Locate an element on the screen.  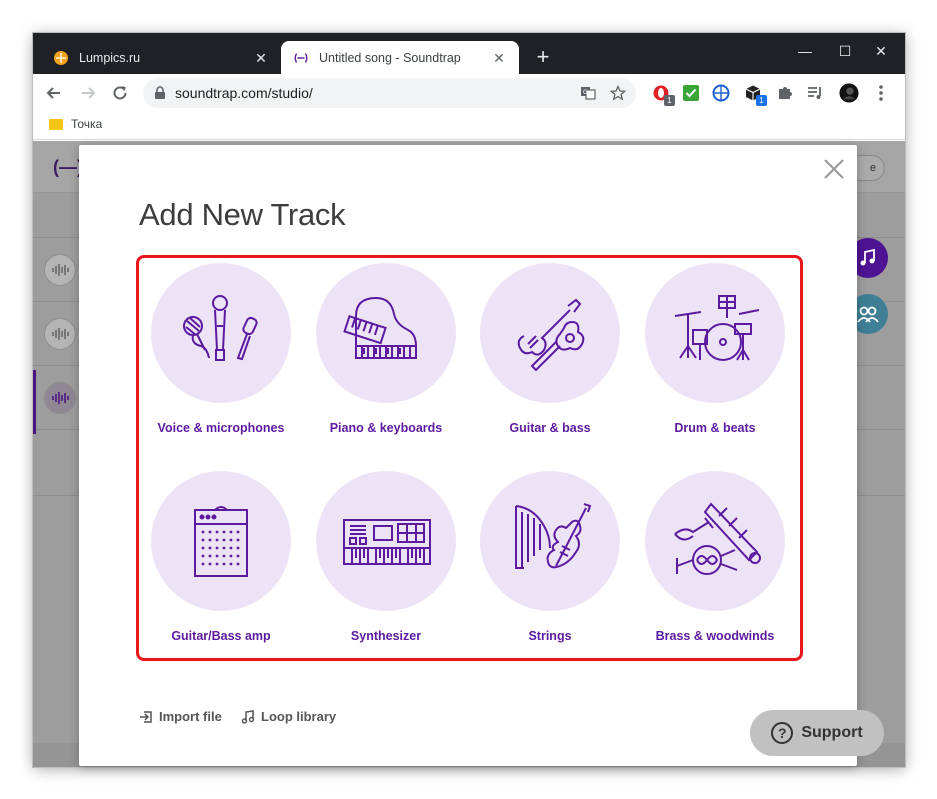
tab-soundtrap: Untitled song - Soundtrap ✕ is located at coordinates (400, 57).